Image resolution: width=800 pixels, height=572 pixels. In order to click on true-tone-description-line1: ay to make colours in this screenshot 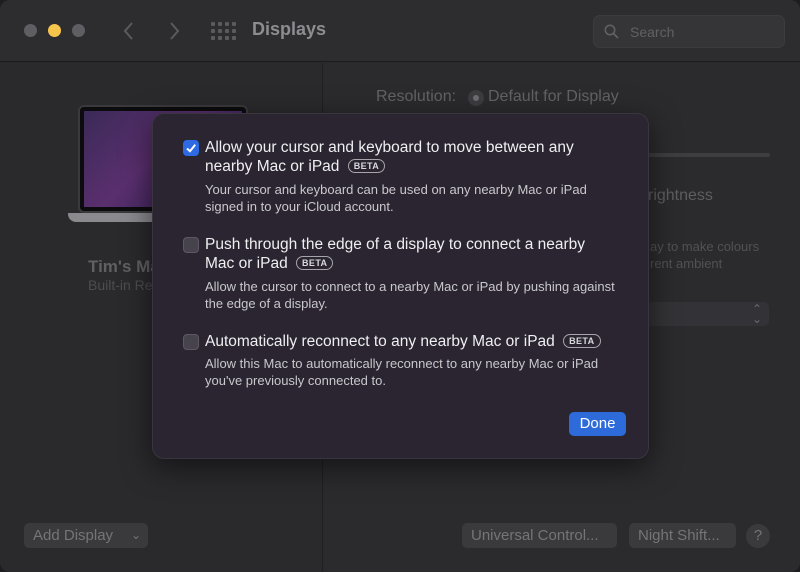, I will do `click(705, 246)`.